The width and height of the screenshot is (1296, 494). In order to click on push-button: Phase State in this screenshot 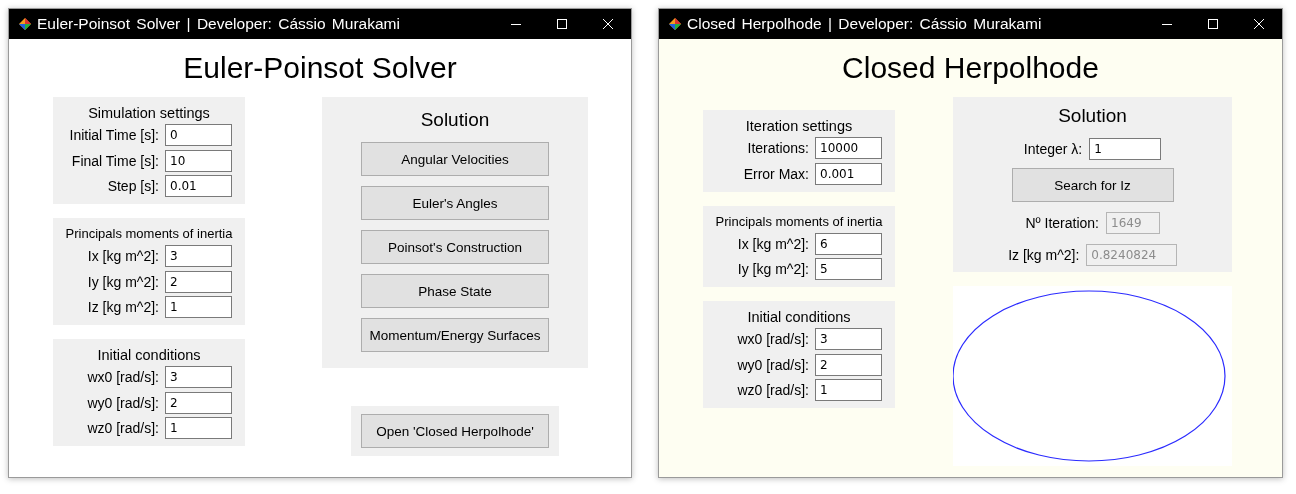, I will do `click(455, 291)`.